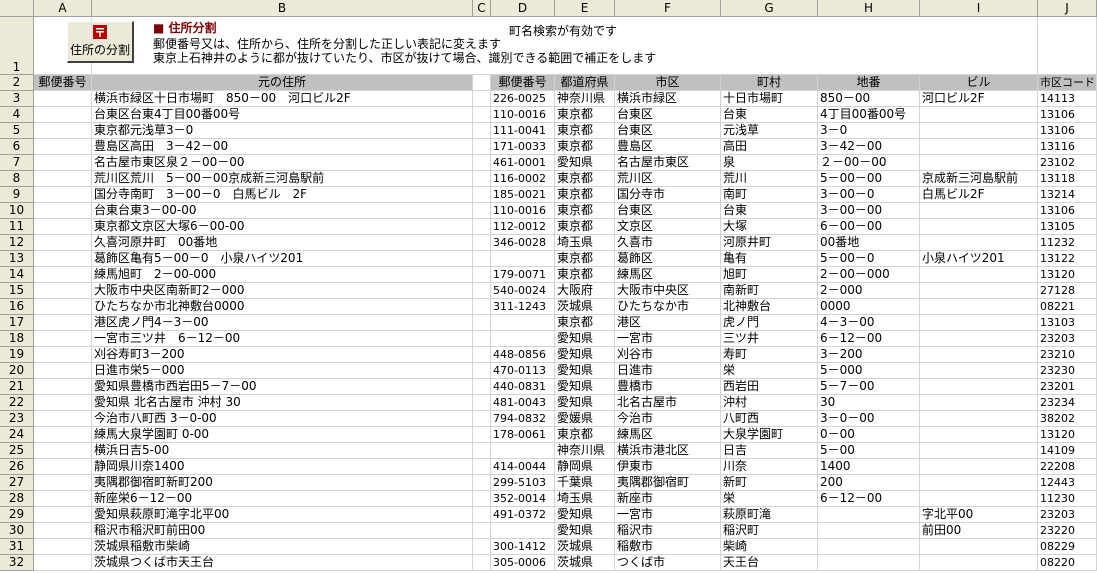 This screenshot has width=1097, height=573. What do you see at coordinates (769, 547) in the screenshot?
I see `cell-g31: 柴崎` at bounding box center [769, 547].